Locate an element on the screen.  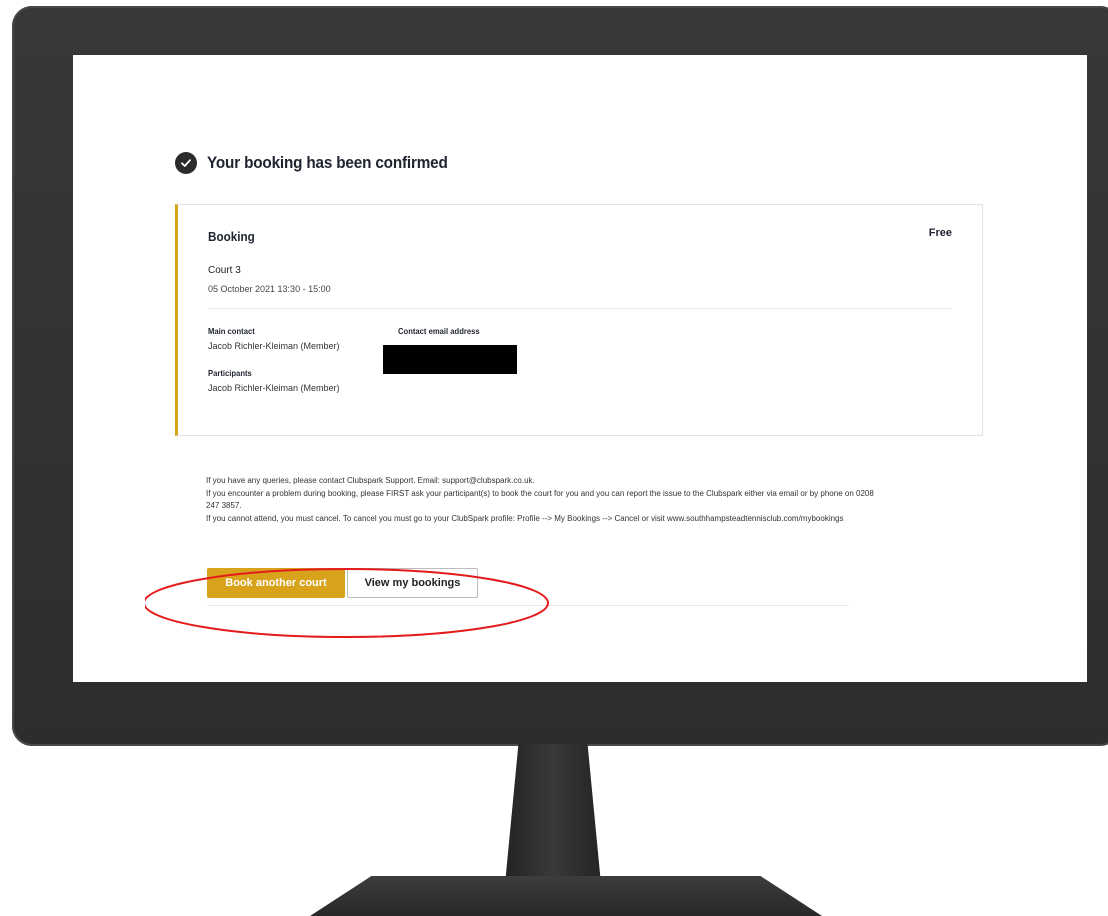
check-circle-icon is located at coordinates (186, 163).